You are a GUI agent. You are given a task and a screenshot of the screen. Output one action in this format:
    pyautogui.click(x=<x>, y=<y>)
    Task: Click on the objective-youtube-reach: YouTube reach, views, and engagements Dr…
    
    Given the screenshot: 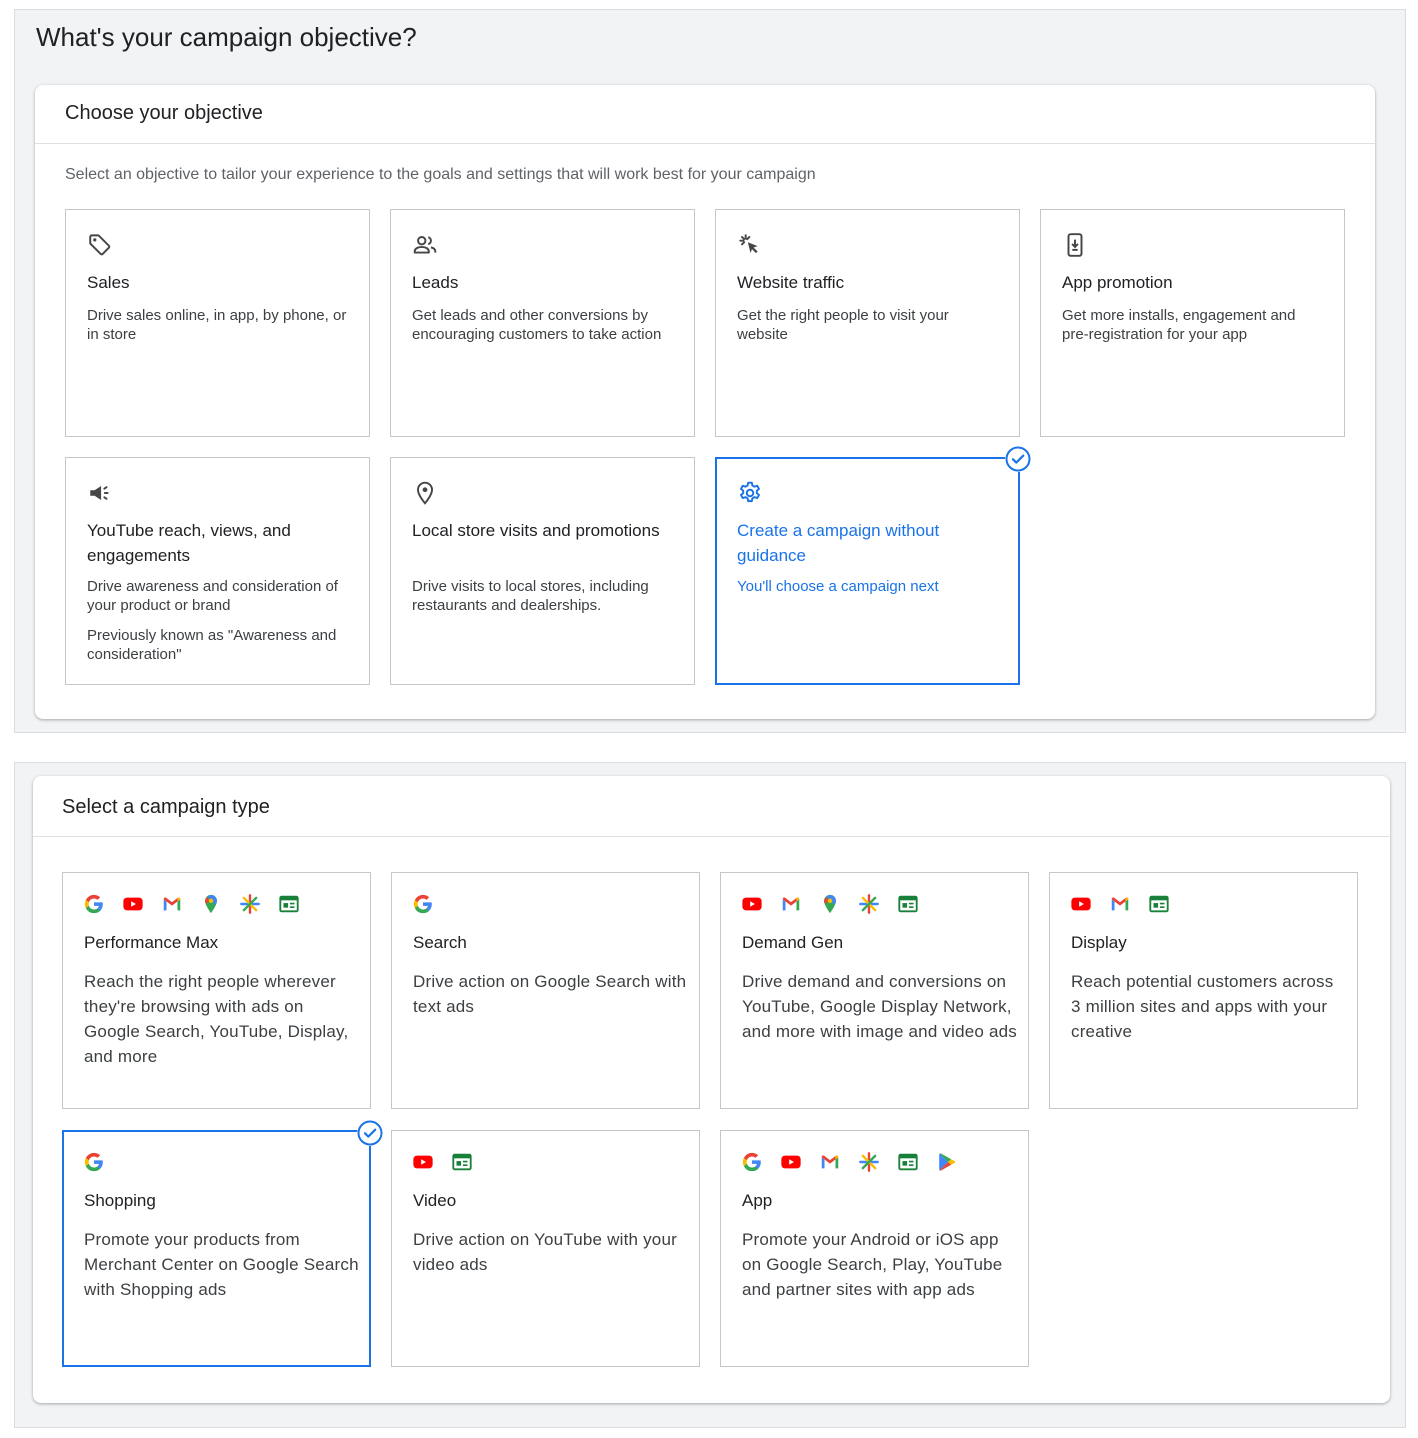 What is the action you would take?
    pyautogui.click(x=217, y=571)
    